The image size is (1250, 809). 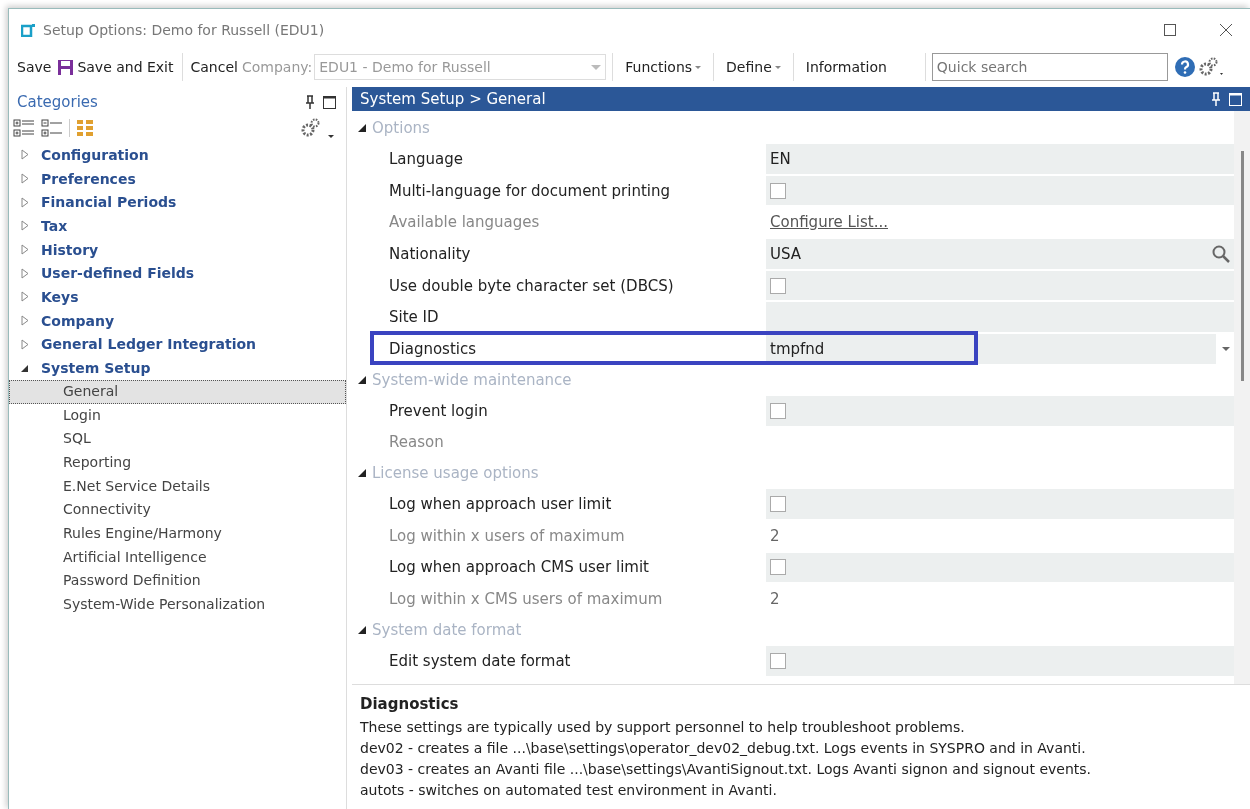 What do you see at coordinates (184, 30) in the screenshot?
I see `window-title: Setup Options: Demo for Russell (EDU1)` at bounding box center [184, 30].